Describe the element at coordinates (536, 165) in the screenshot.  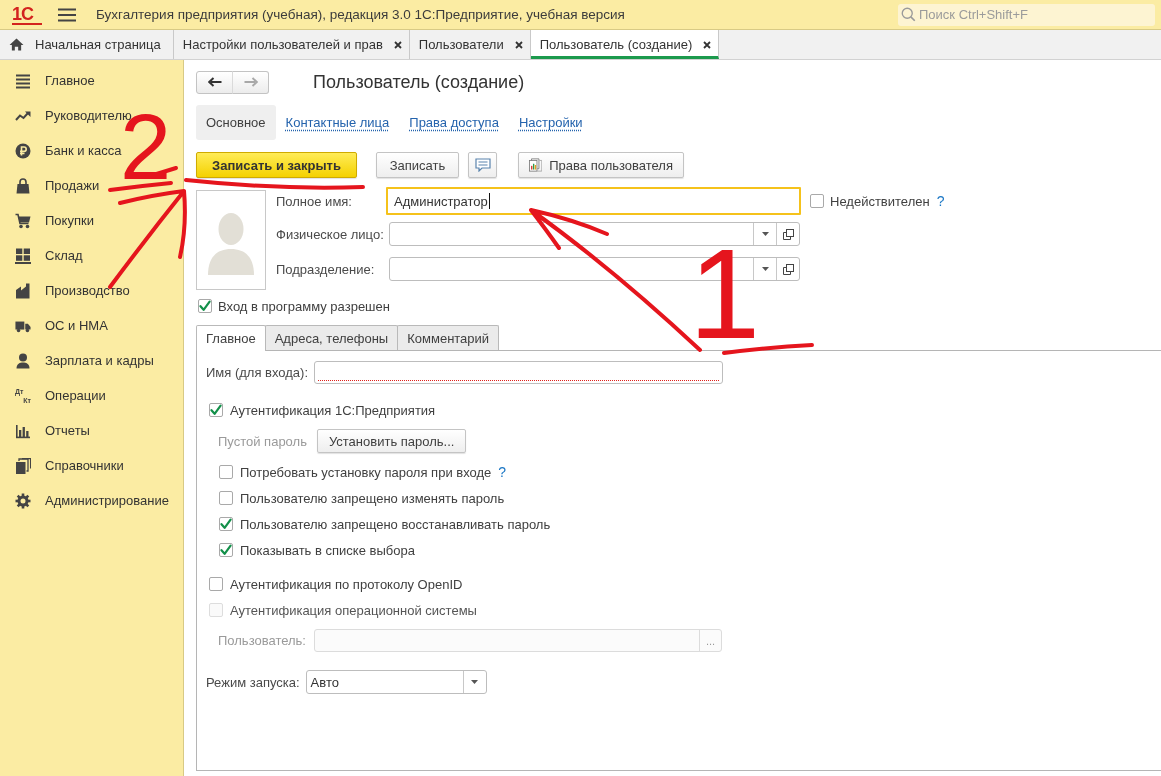
I see `report-pages-icon` at that location.